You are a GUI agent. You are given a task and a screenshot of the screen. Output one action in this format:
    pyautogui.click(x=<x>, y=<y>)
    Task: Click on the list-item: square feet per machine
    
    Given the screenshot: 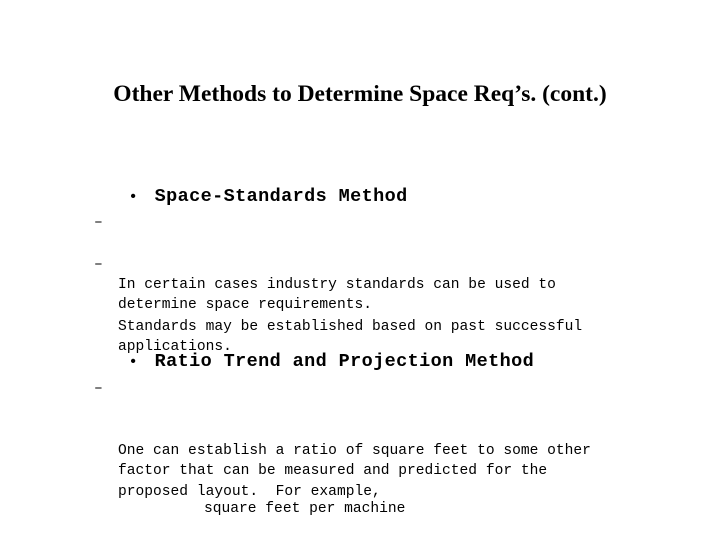 What is the action you would take?
    pyautogui.click(x=305, y=509)
    